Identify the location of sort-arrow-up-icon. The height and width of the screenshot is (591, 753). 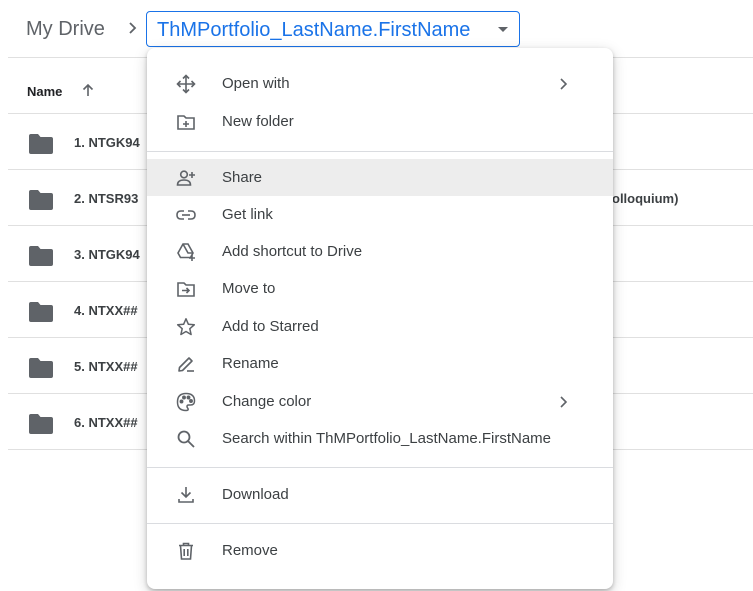
(88, 90).